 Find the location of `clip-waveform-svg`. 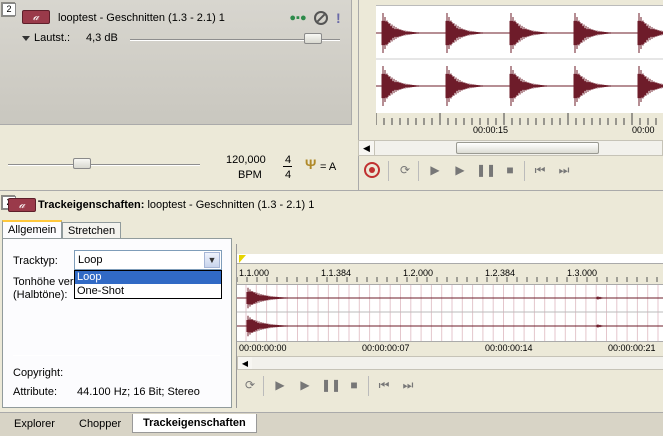

clip-waveform-svg is located at coordinates (450, 313).